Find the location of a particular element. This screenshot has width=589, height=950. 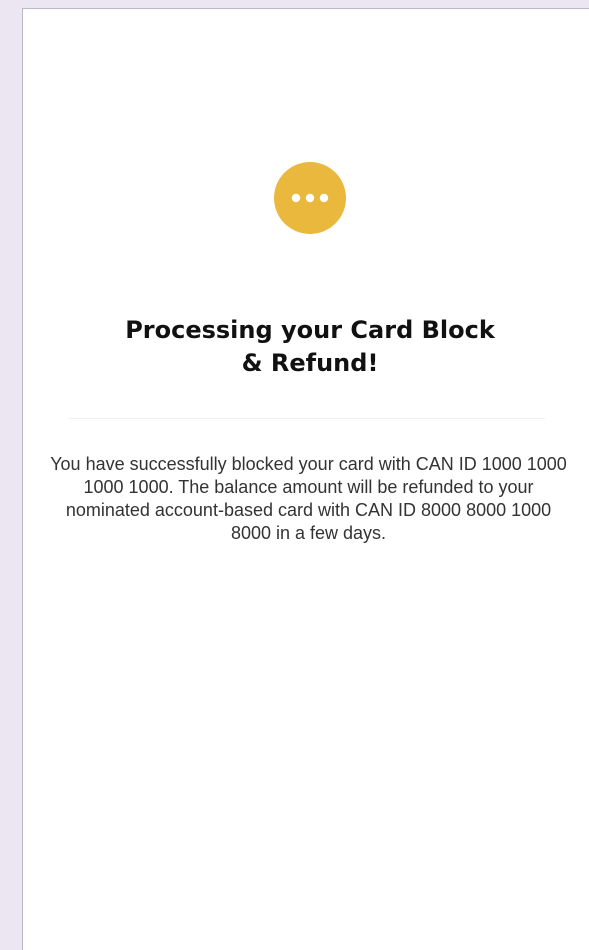

title-line-1: Processing your Card Block is located at coordinates (310, 330).